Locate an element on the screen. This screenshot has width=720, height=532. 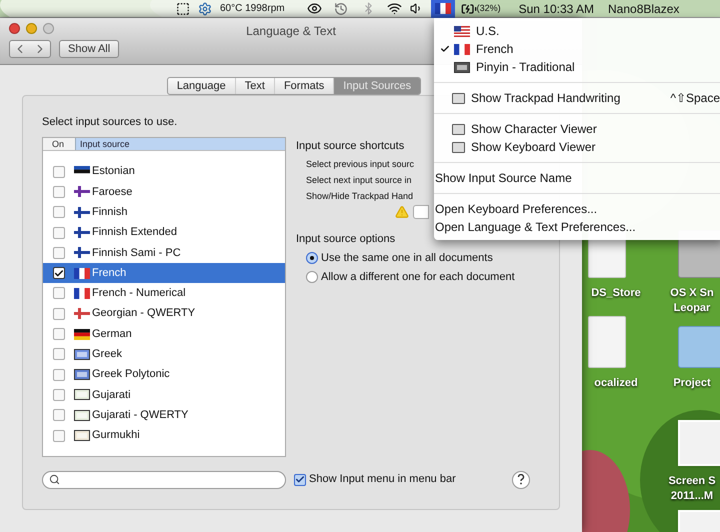
menu-item: Show Character Viewer is located at coordinates (577, 129).